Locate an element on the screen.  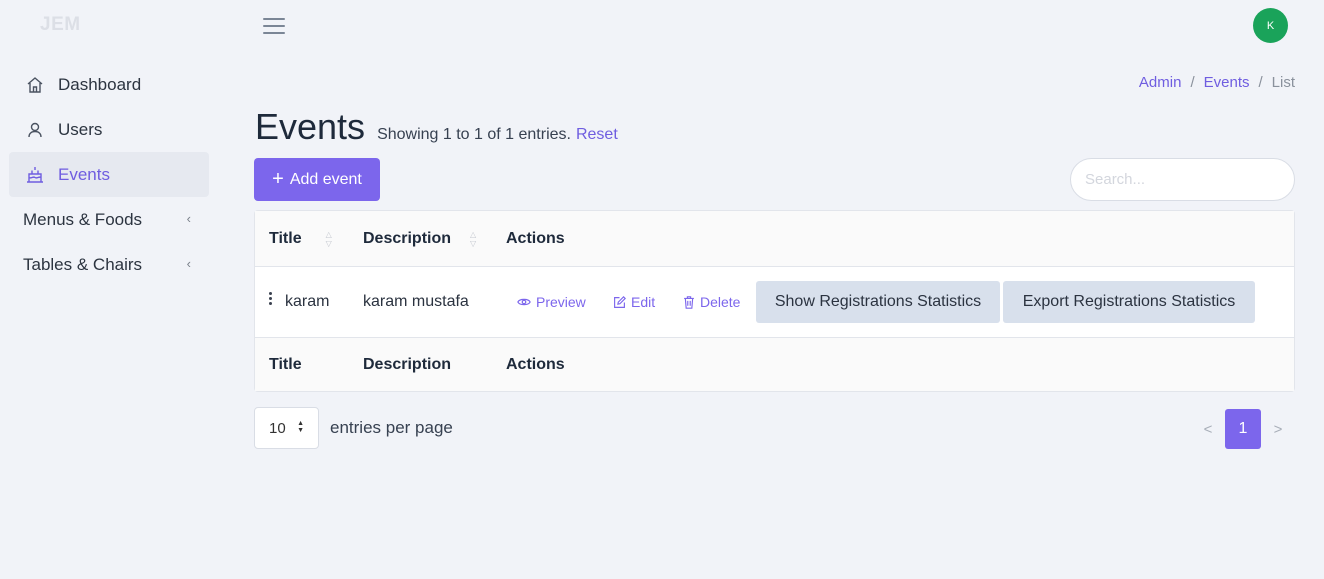
per-page-value: 10 is located at coordinates (277, 428).